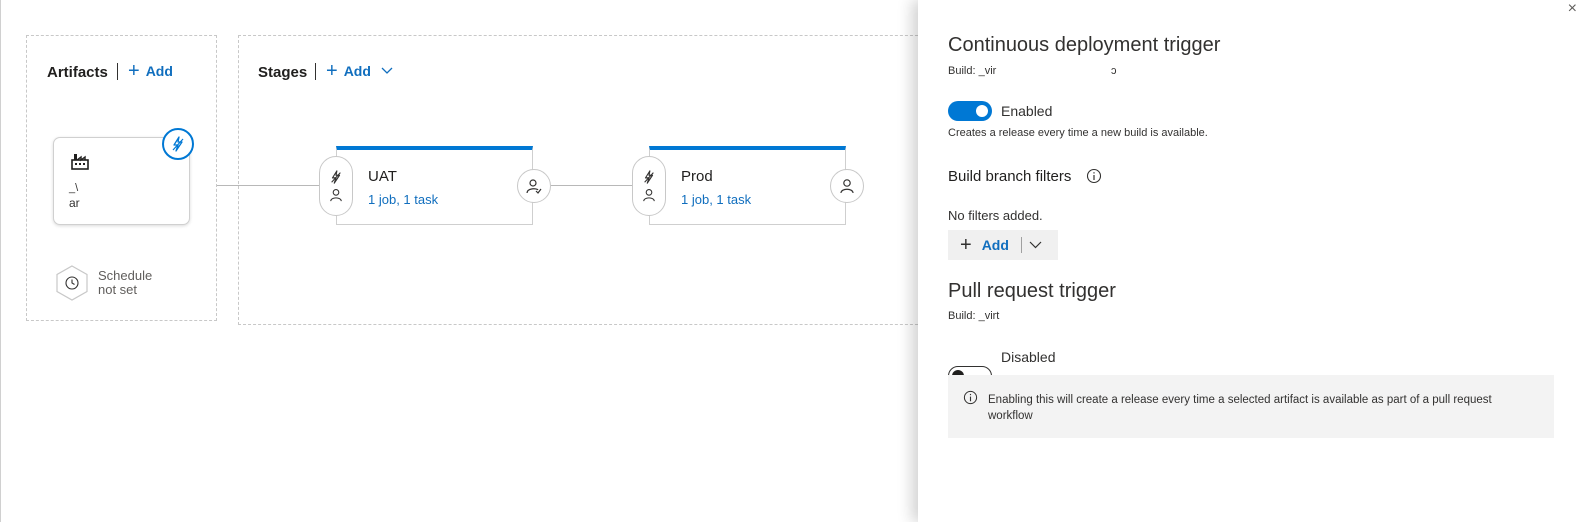 Image resolution: width=1583 pixels, height=522 pixels. I want to click on schedule-line2: not set, so click(118, 289).